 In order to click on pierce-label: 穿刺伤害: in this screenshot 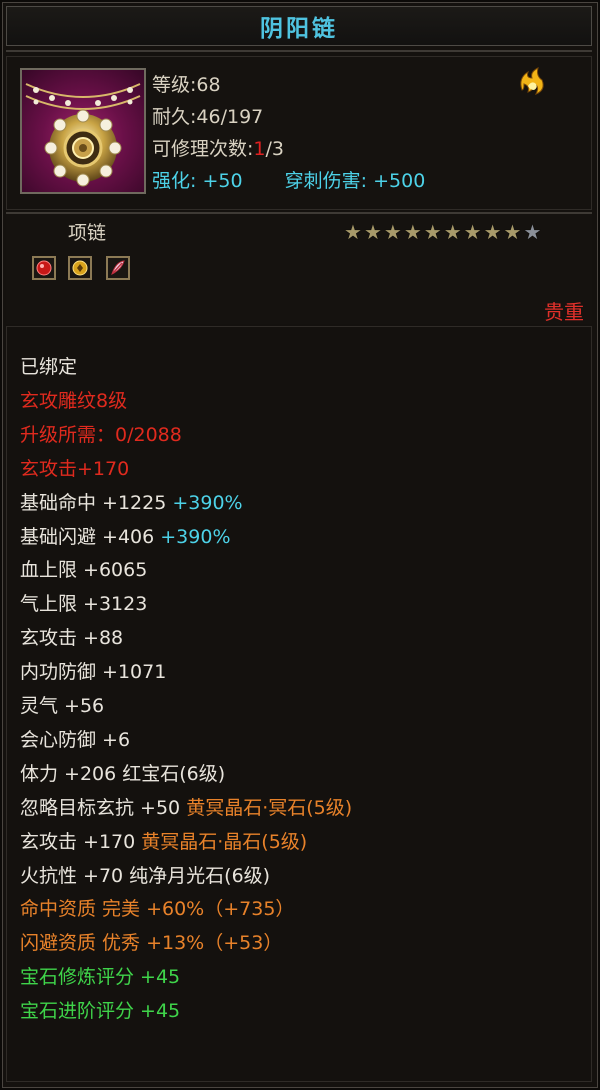, I will do `click(326, 181)`.